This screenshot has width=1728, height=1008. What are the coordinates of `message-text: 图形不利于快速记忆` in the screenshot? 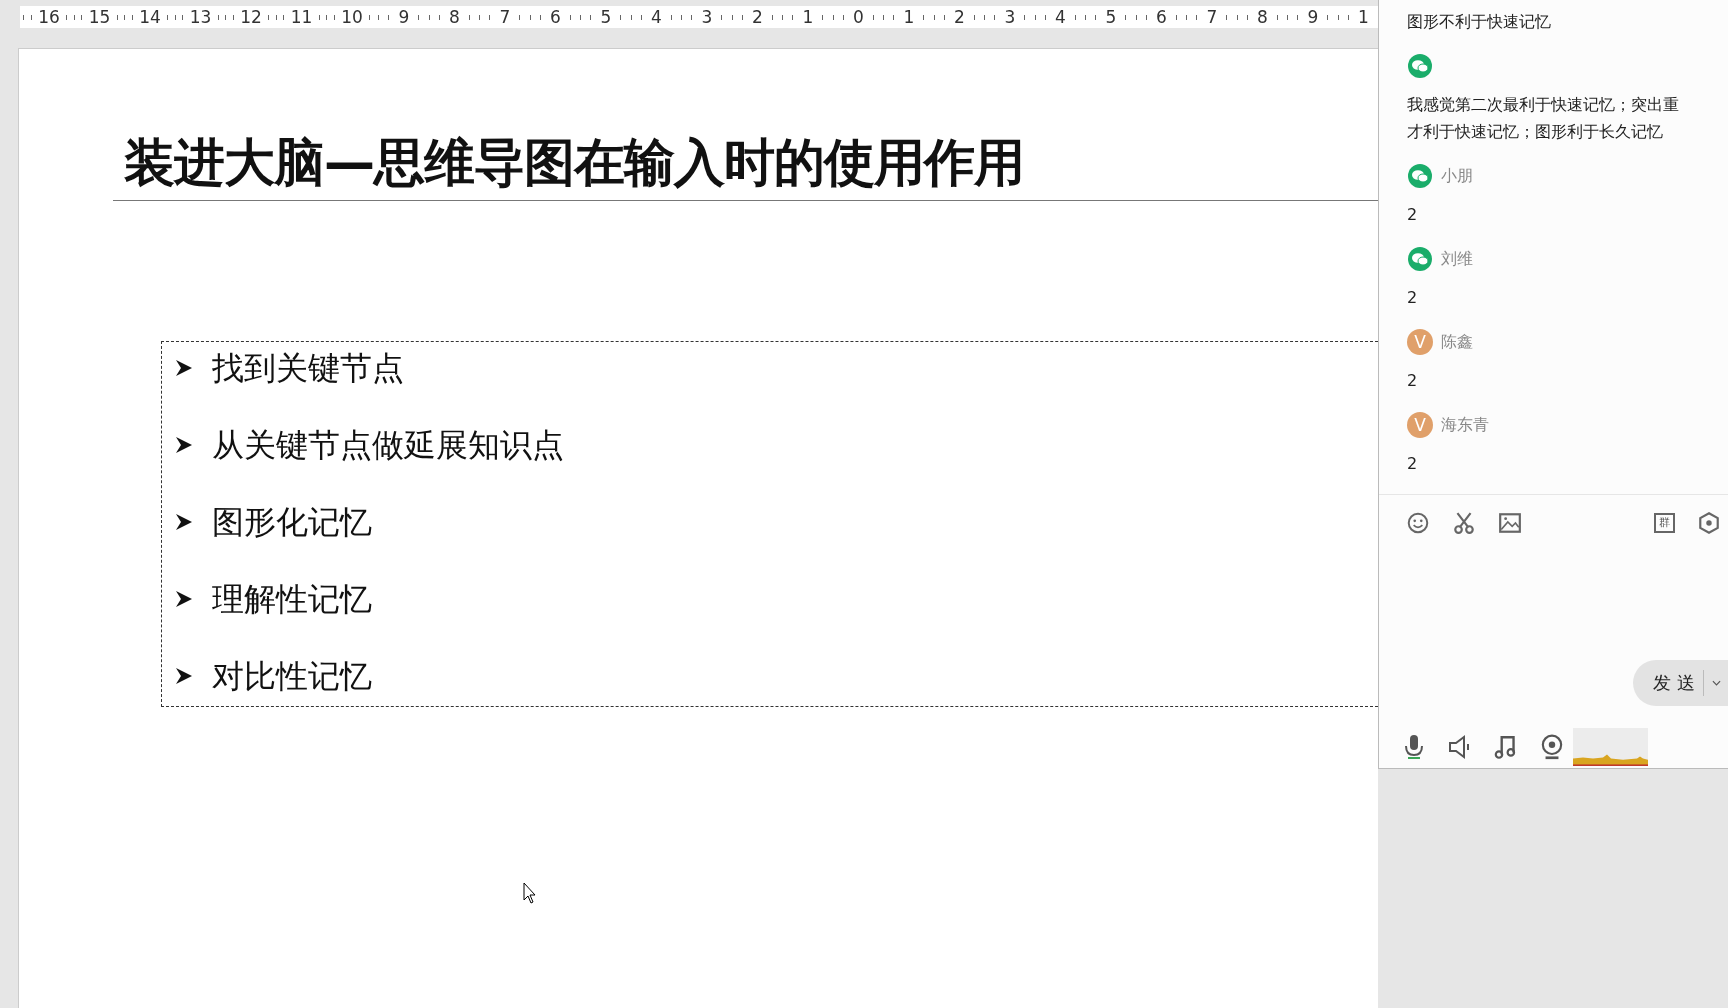 It's located at (1479, 22).